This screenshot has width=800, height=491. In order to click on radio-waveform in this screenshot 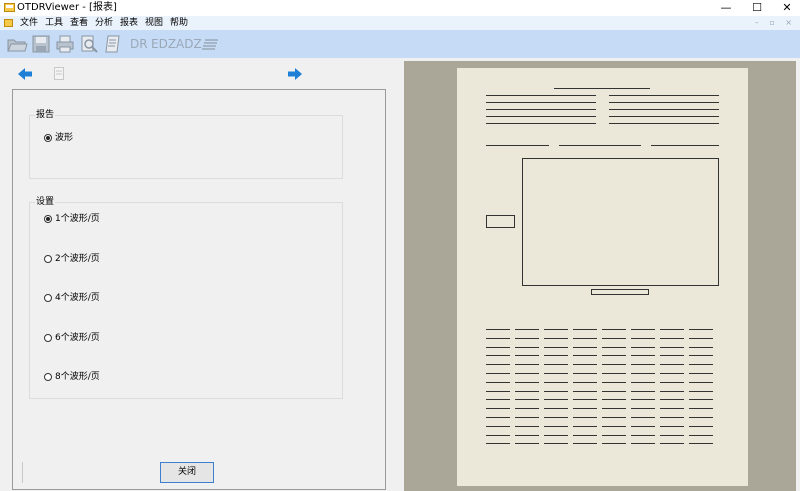, I will do `click(48, 138)`.